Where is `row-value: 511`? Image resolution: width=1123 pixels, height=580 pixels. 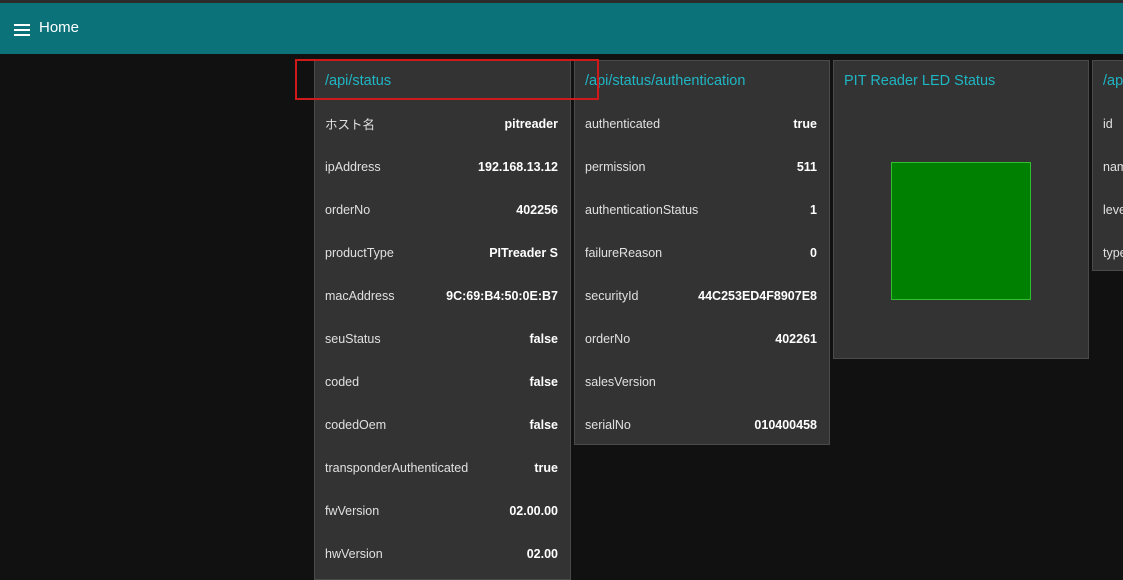
row-value: 511 is located at coordinates (806, 166).